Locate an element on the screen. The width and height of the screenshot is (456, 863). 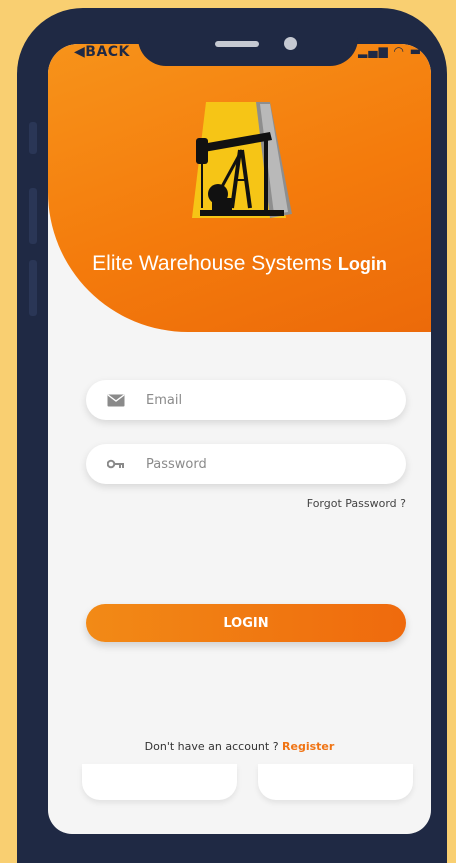
forgot-password-link: Forgot Password ? is located at coordinates (356, 503).